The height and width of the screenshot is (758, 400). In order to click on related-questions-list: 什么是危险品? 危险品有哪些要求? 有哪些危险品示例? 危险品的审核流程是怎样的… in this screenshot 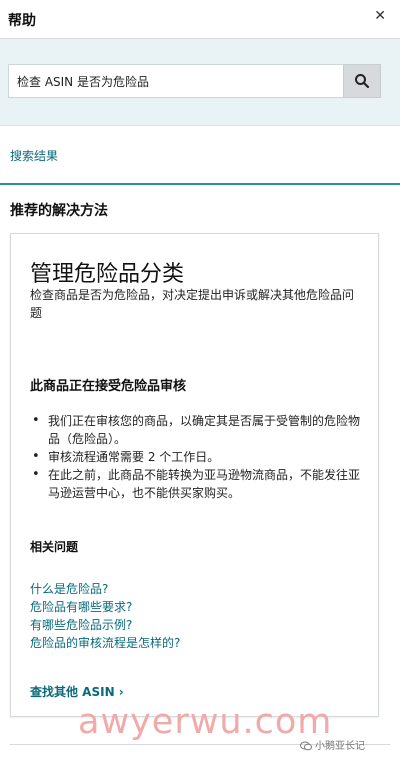, I will do `click(195, 616)`.